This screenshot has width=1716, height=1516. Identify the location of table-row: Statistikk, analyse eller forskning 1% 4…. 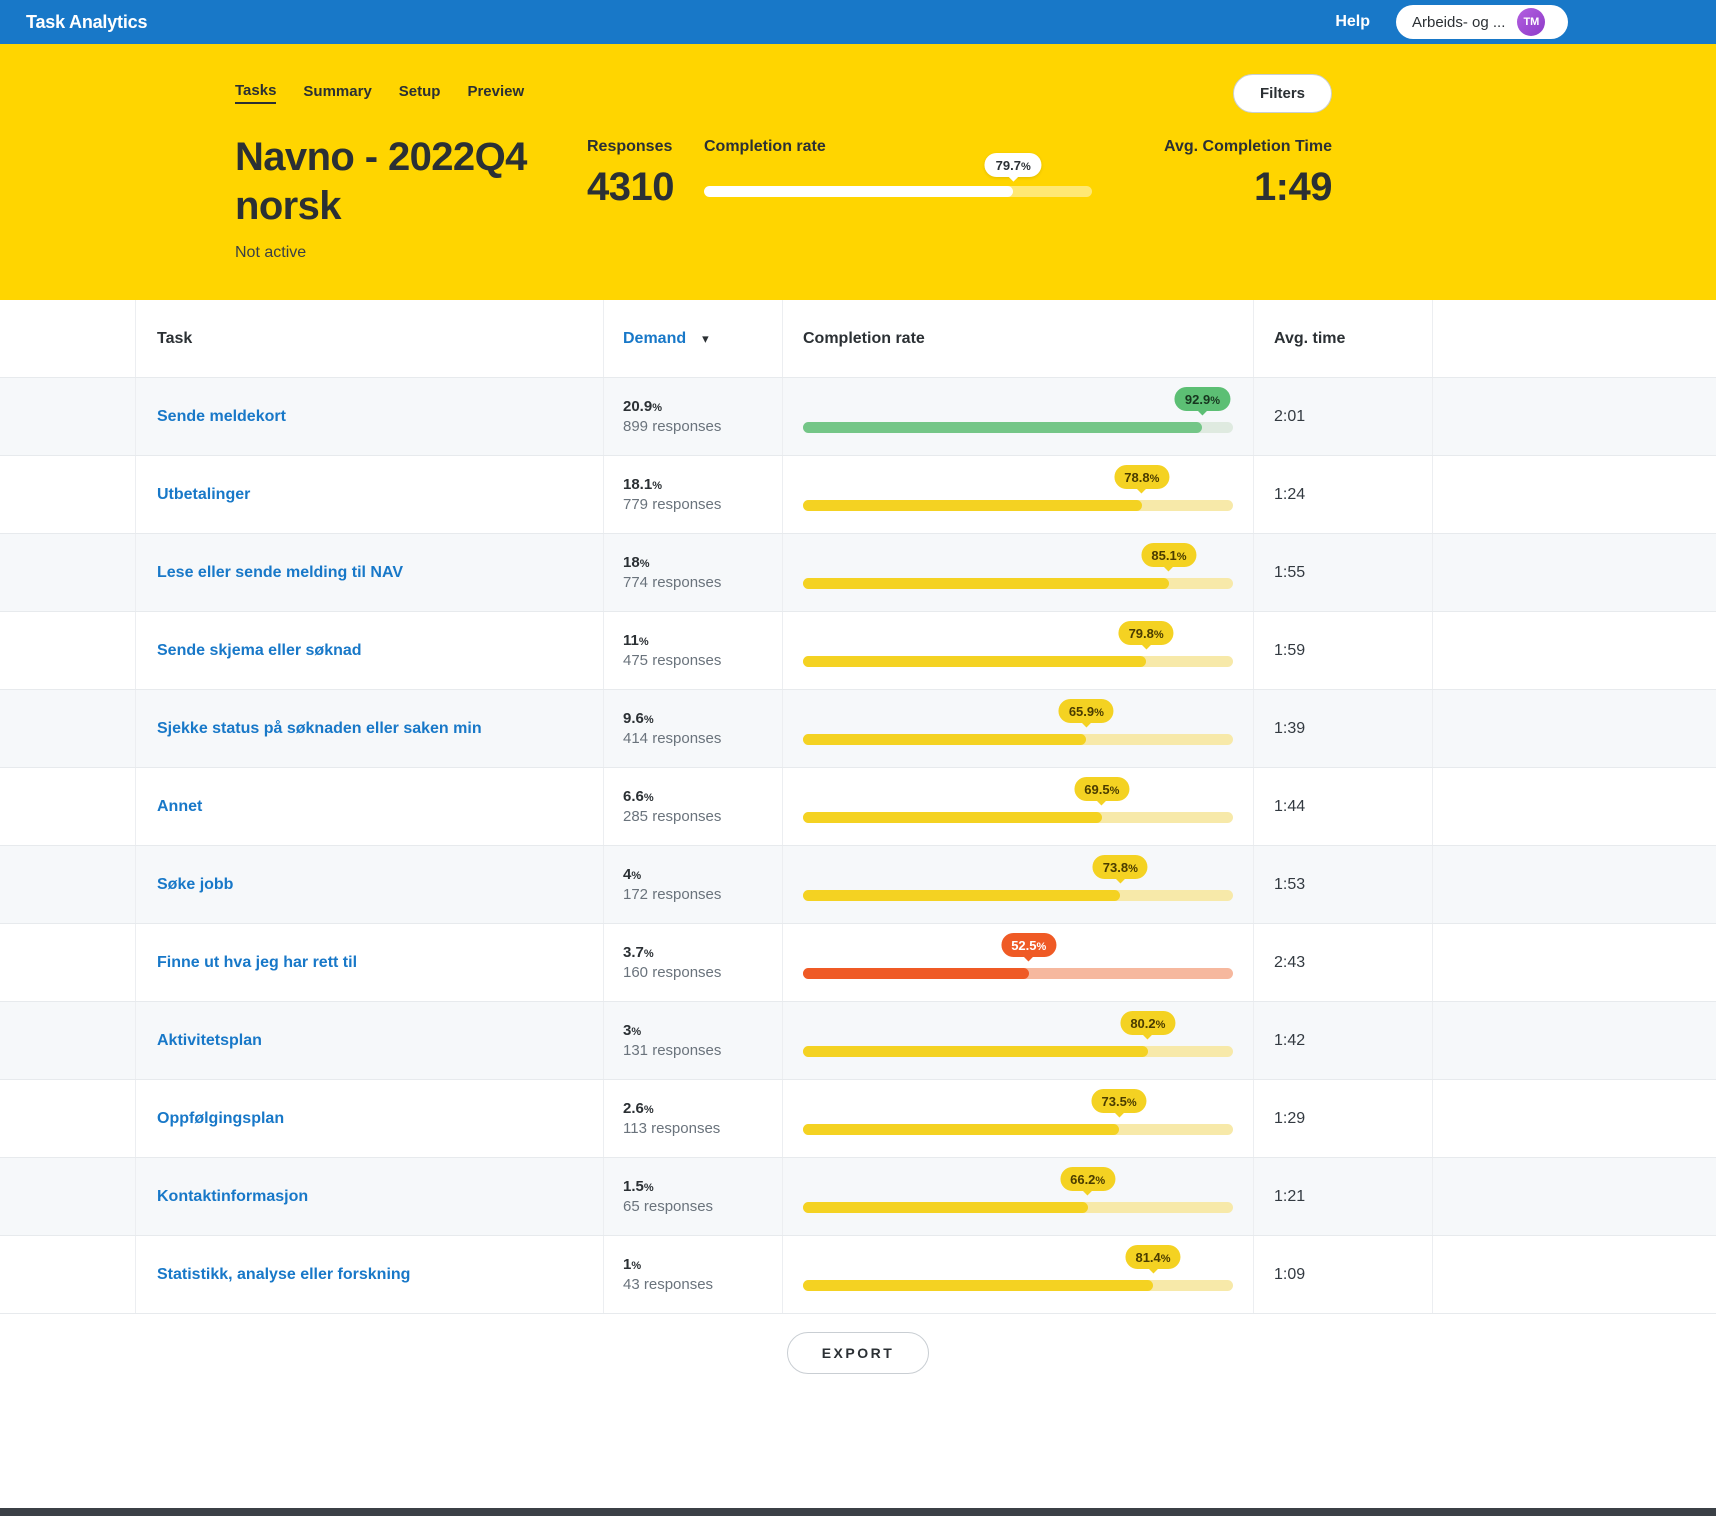
(858, 1275).